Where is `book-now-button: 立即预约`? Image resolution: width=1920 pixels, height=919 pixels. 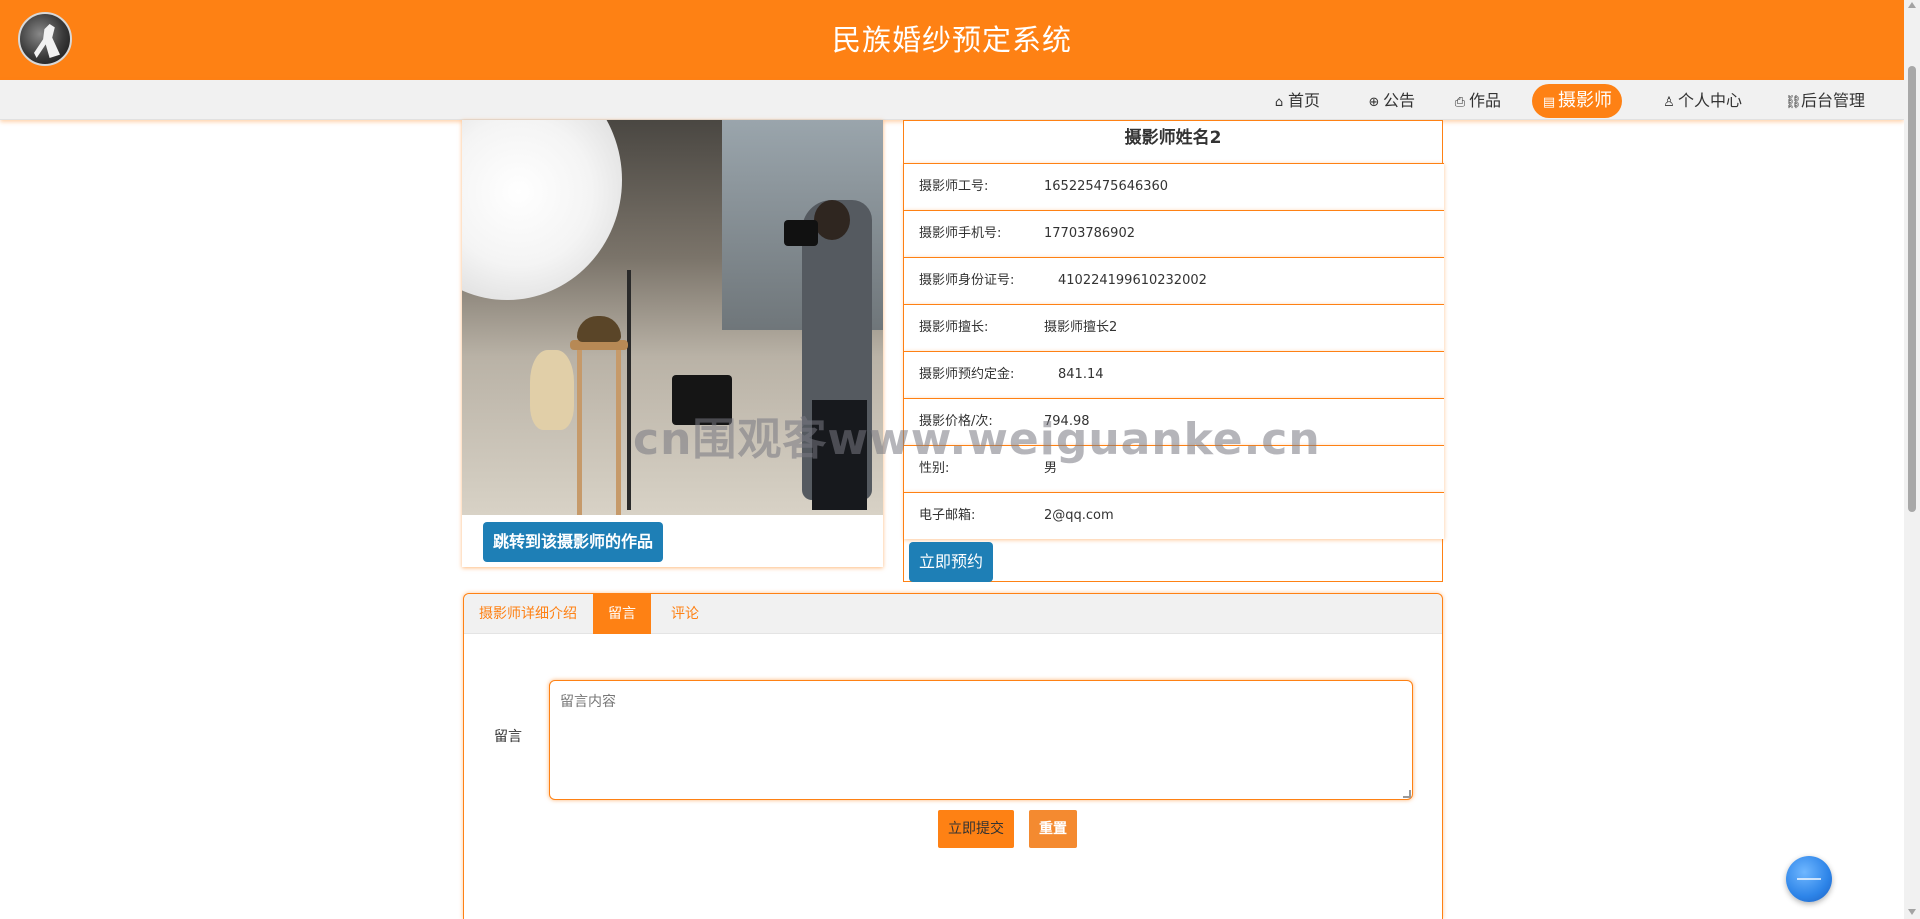
book-now-button: 立即预约 is located at coordinates (951, 562).